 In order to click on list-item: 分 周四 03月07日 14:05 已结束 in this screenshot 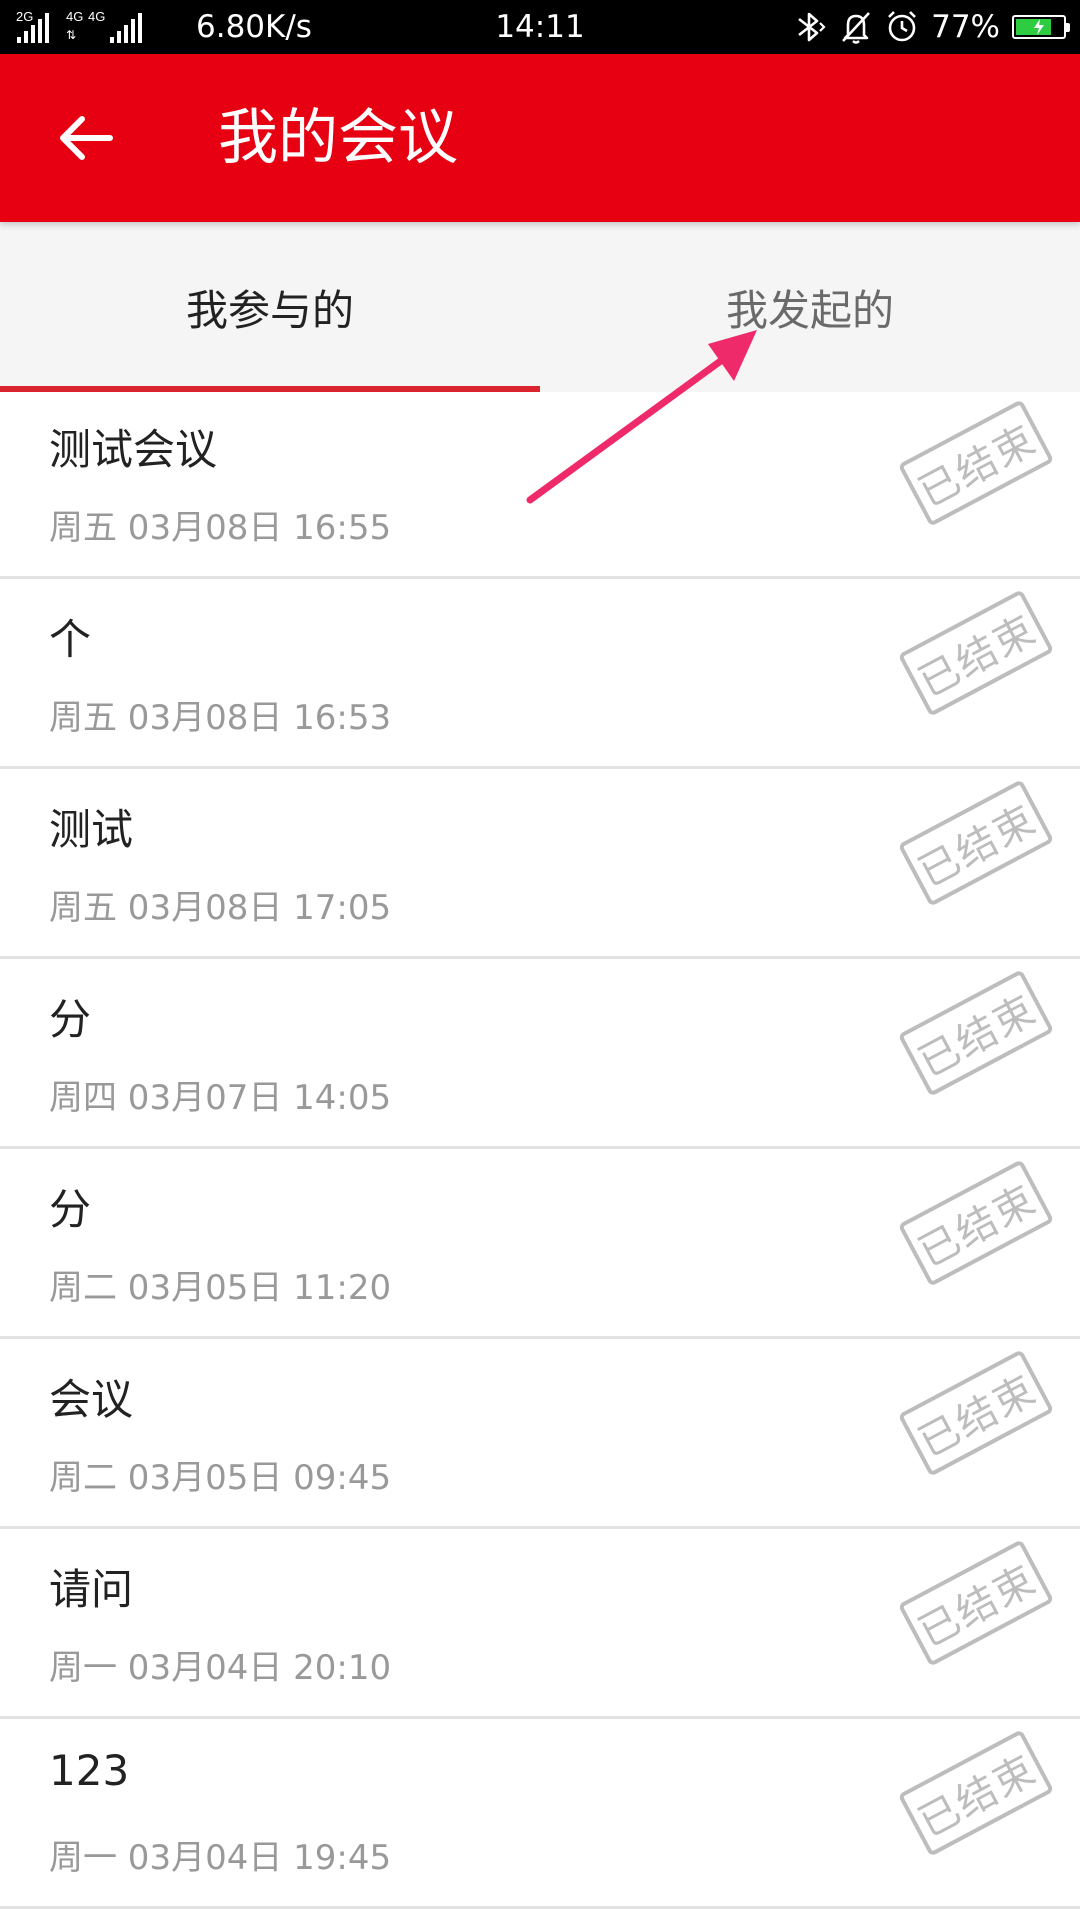, I will do `click(540, 1055)`.